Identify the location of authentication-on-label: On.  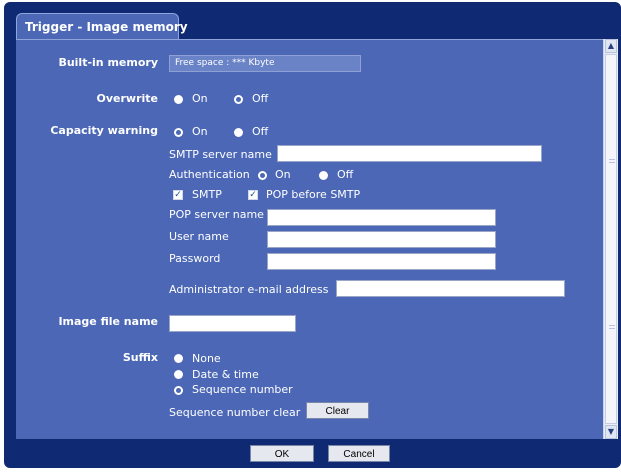
(283, 174).